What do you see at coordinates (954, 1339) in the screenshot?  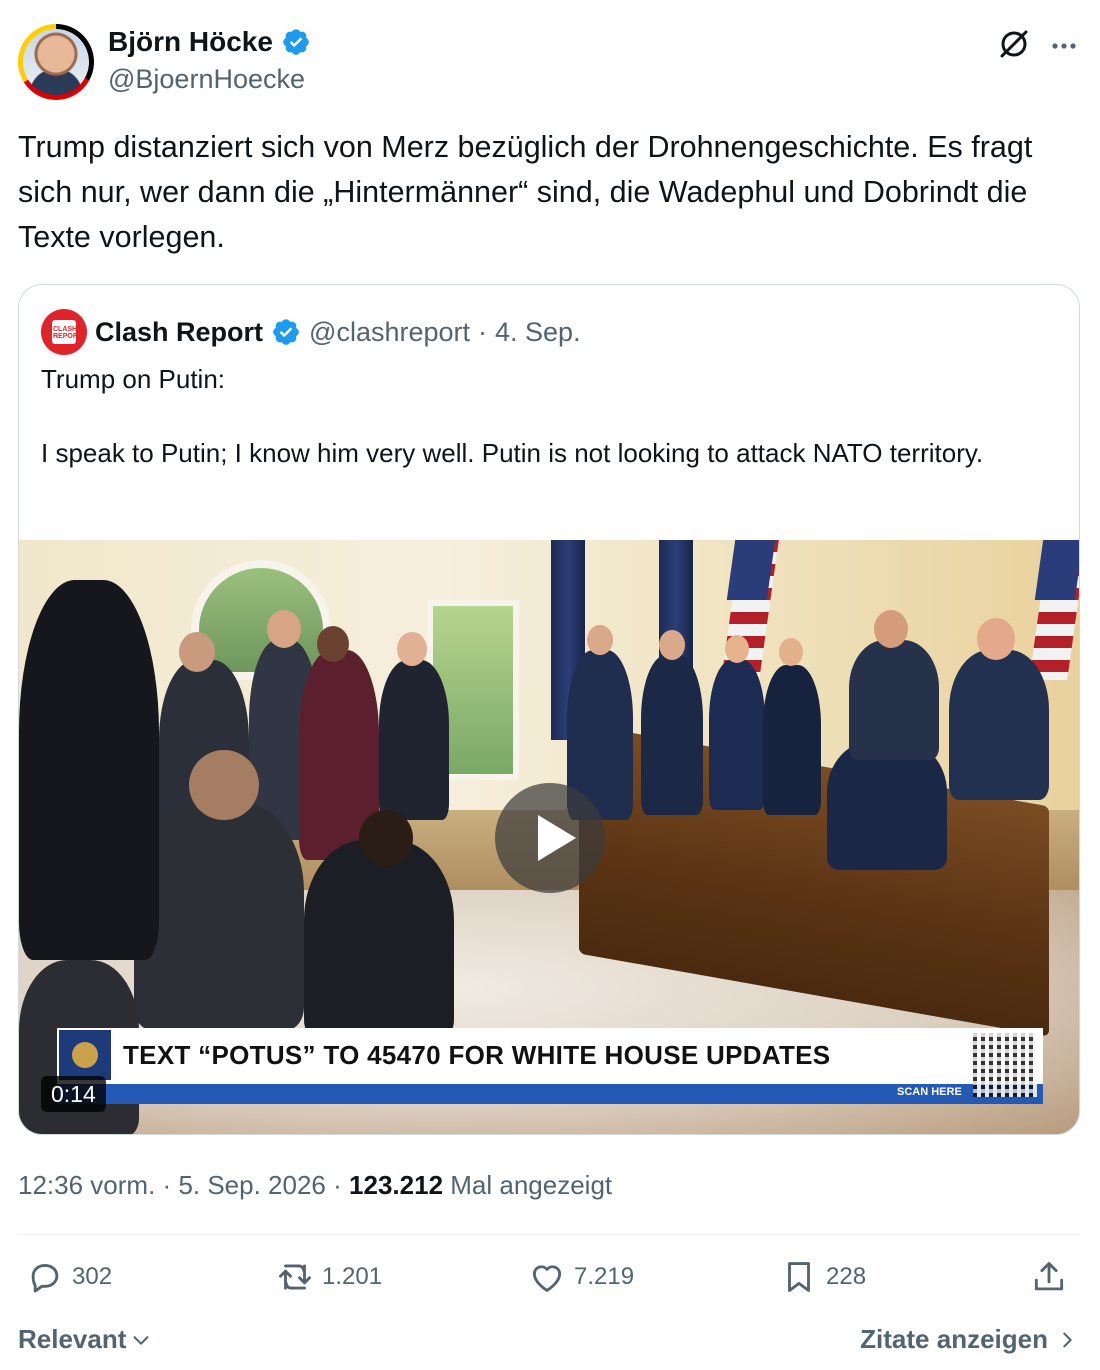 I see `quotes-label: Zitate anzeigen` at bounding box center [954, 1339].